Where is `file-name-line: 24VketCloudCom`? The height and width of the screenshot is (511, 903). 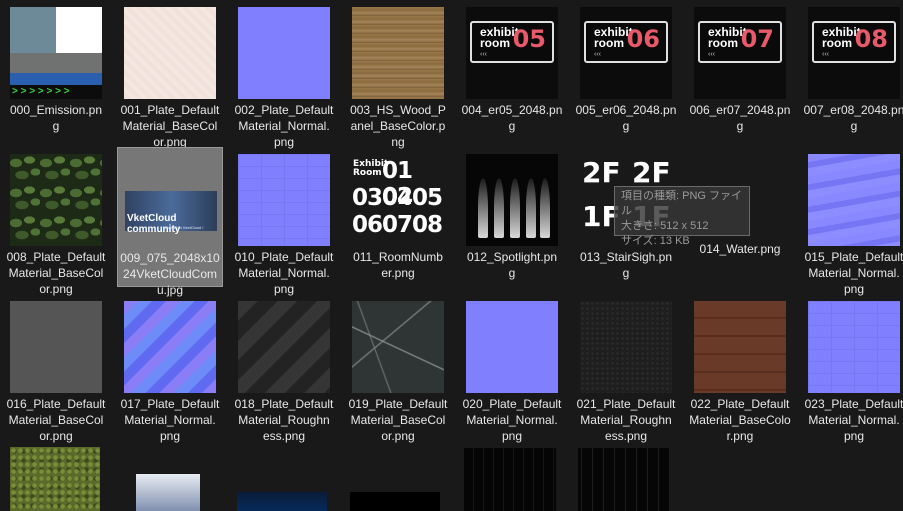
file-name-line: 24VketCloudCom is located at coordinates (170, 274).